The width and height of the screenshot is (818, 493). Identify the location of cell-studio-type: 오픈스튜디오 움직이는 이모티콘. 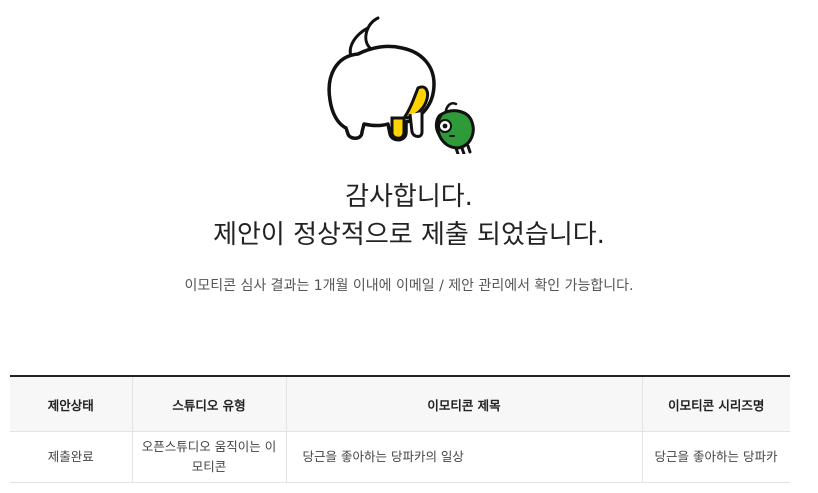
(209, 457).